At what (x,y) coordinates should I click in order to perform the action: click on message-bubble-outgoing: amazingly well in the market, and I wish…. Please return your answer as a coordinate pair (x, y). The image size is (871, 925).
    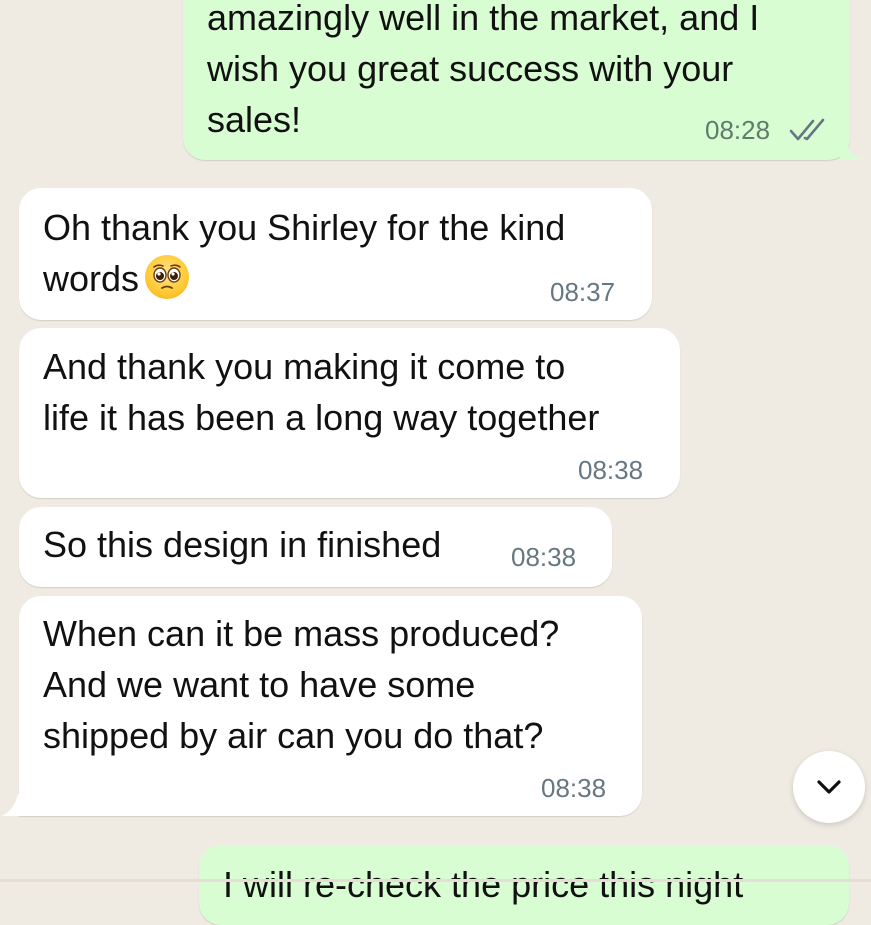
    Looking at the image, I should click on (516, 80).